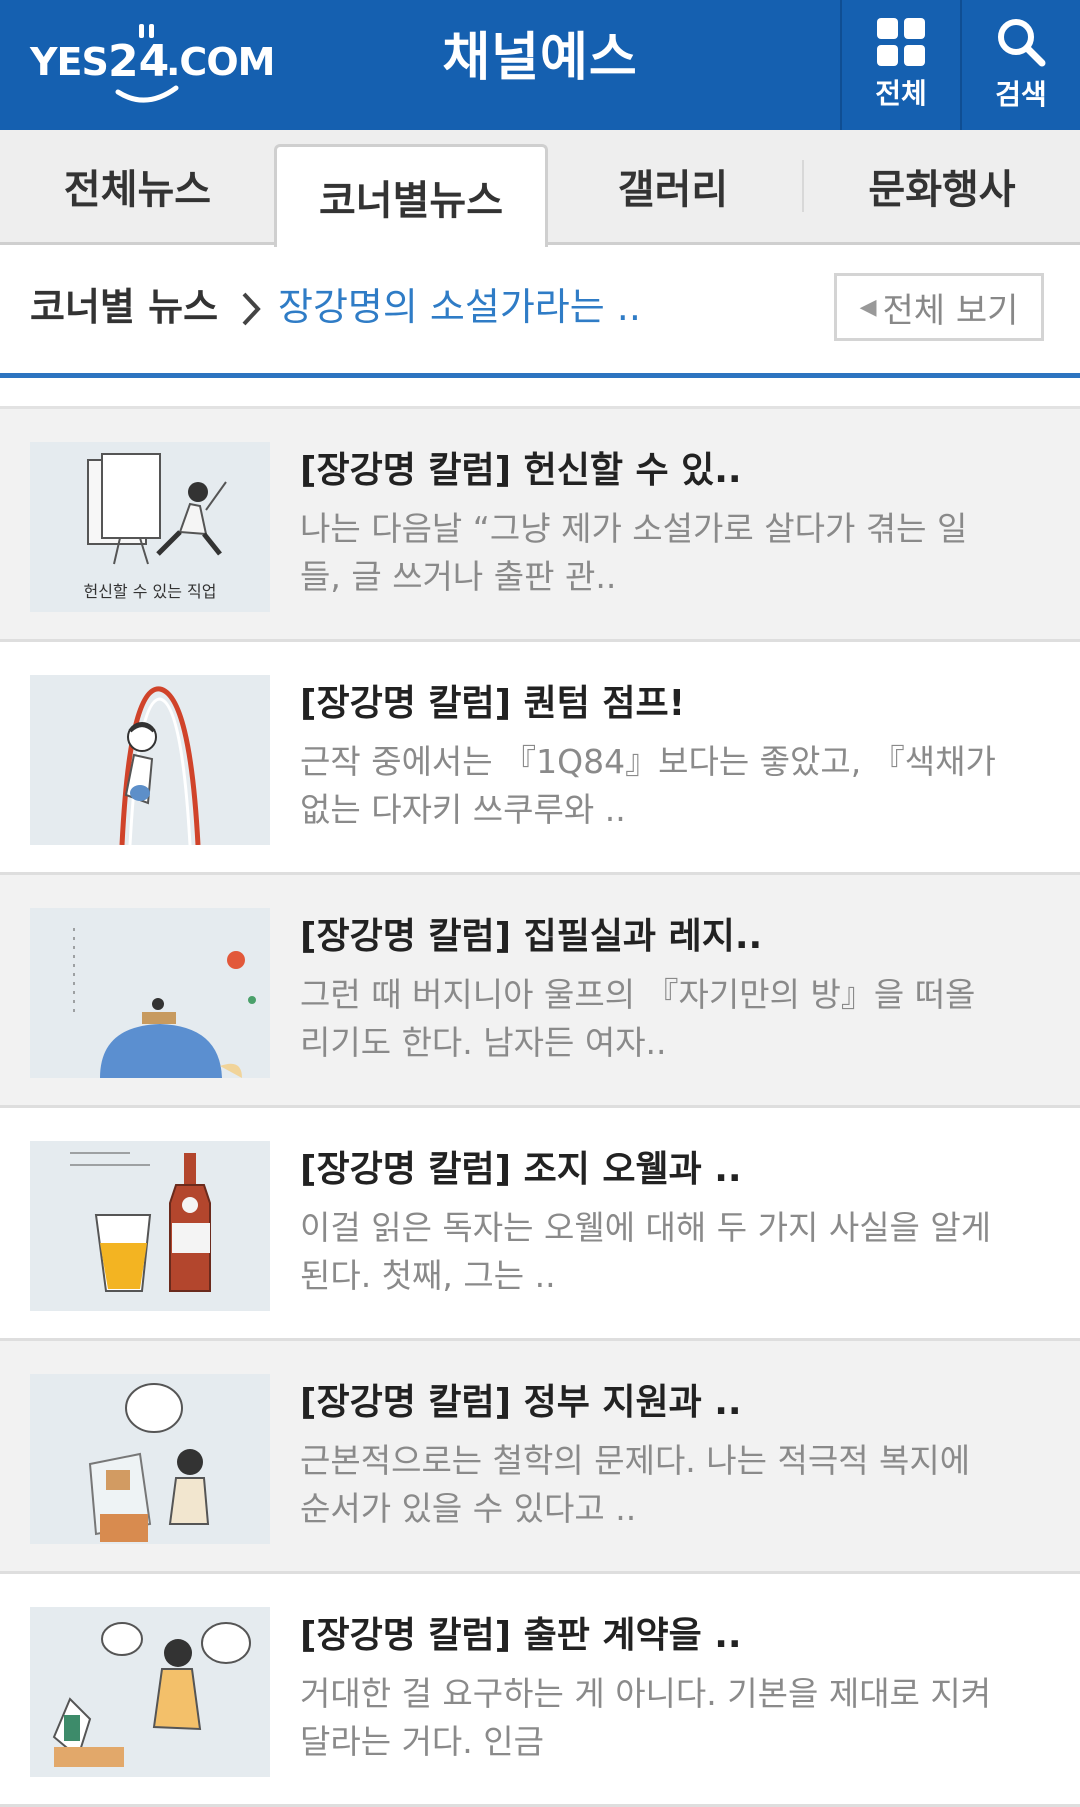 The image size is (1080, 1807). I want to click on chevron-right-icon, so click(251, 309).